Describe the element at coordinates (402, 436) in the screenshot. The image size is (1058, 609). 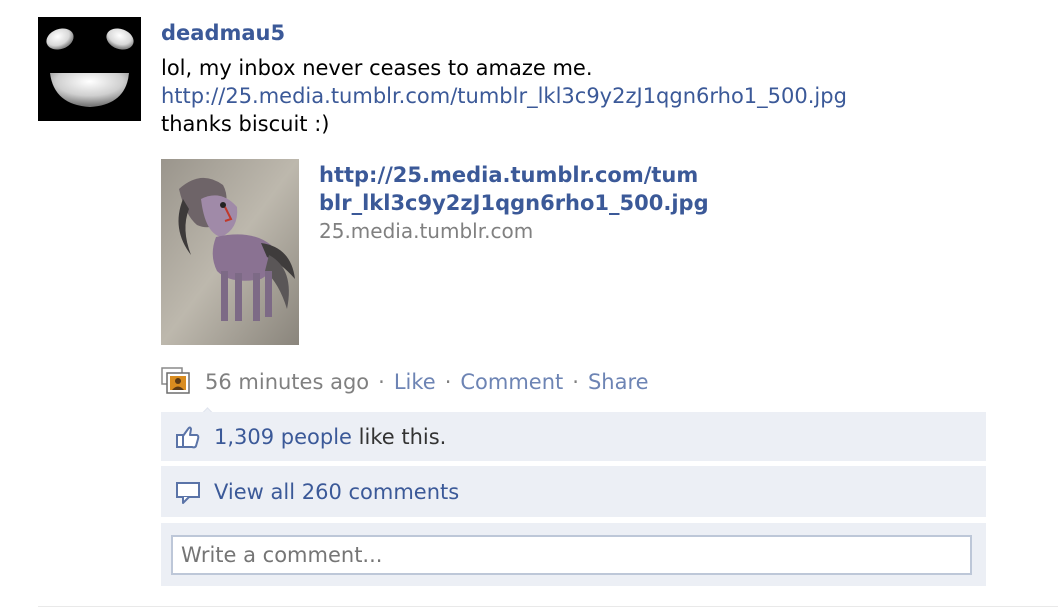
I see `likes-suffix: like this.` at that location.